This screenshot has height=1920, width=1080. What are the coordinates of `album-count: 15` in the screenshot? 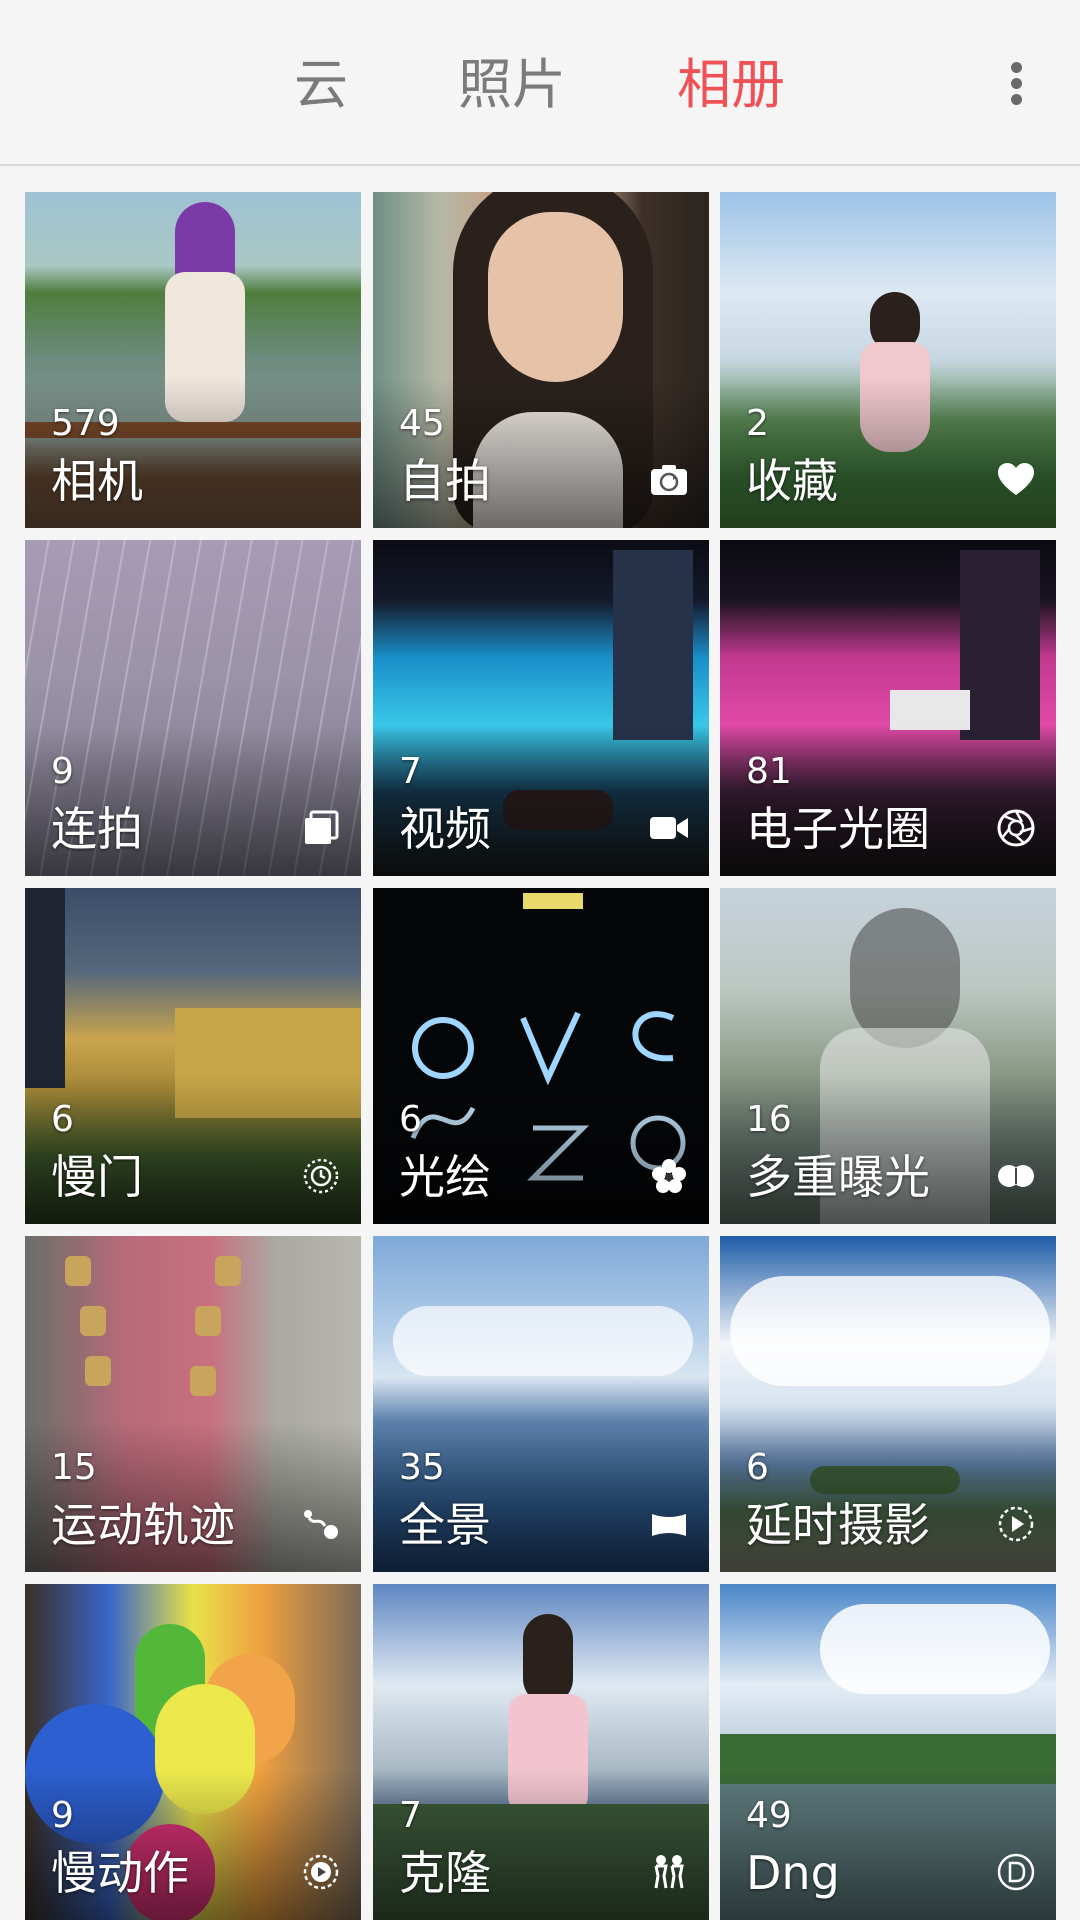 It's located at (74, 1467).